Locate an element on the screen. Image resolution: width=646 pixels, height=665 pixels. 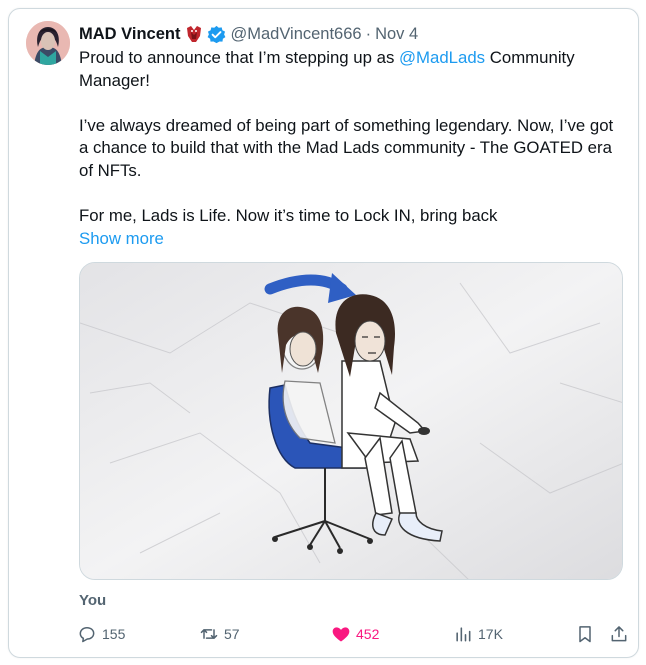
avatar-image is located at coordinates (48, 43).